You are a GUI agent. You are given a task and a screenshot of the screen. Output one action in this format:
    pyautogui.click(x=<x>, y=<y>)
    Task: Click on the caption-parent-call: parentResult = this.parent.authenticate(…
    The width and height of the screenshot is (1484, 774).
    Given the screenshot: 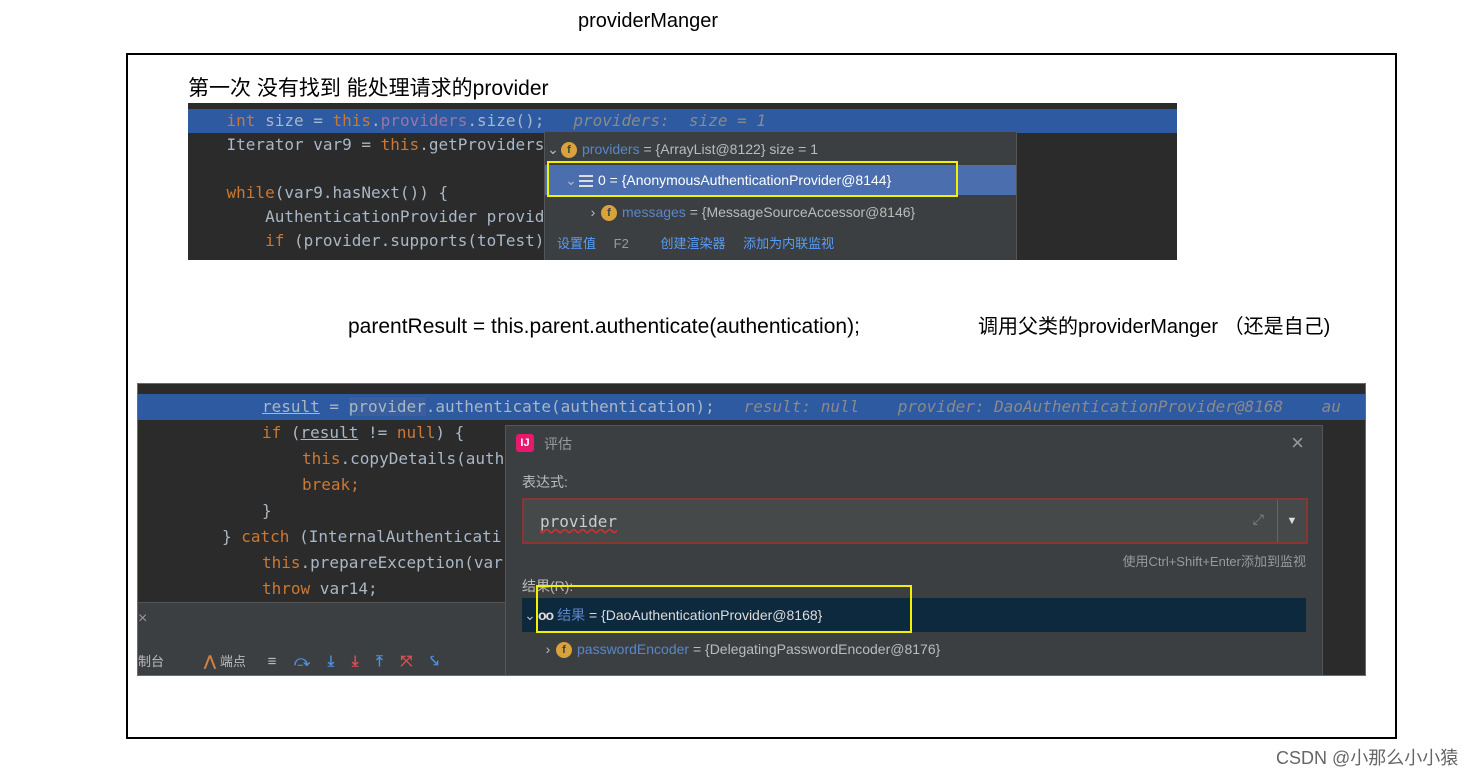 What is the action you would take?
    pyautogui.click(x=604, y=326)
    